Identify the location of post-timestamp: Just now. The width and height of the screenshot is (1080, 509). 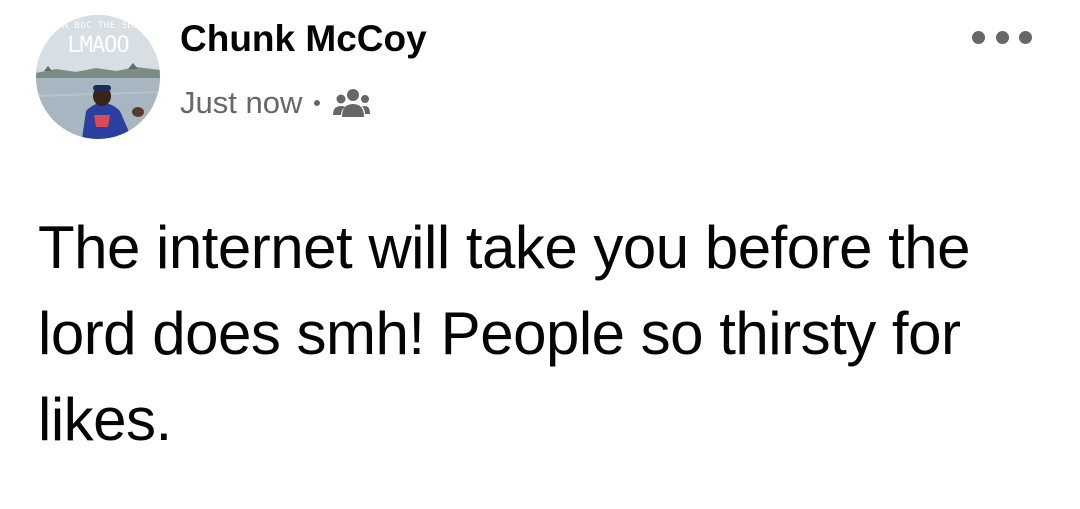
(241, 103).